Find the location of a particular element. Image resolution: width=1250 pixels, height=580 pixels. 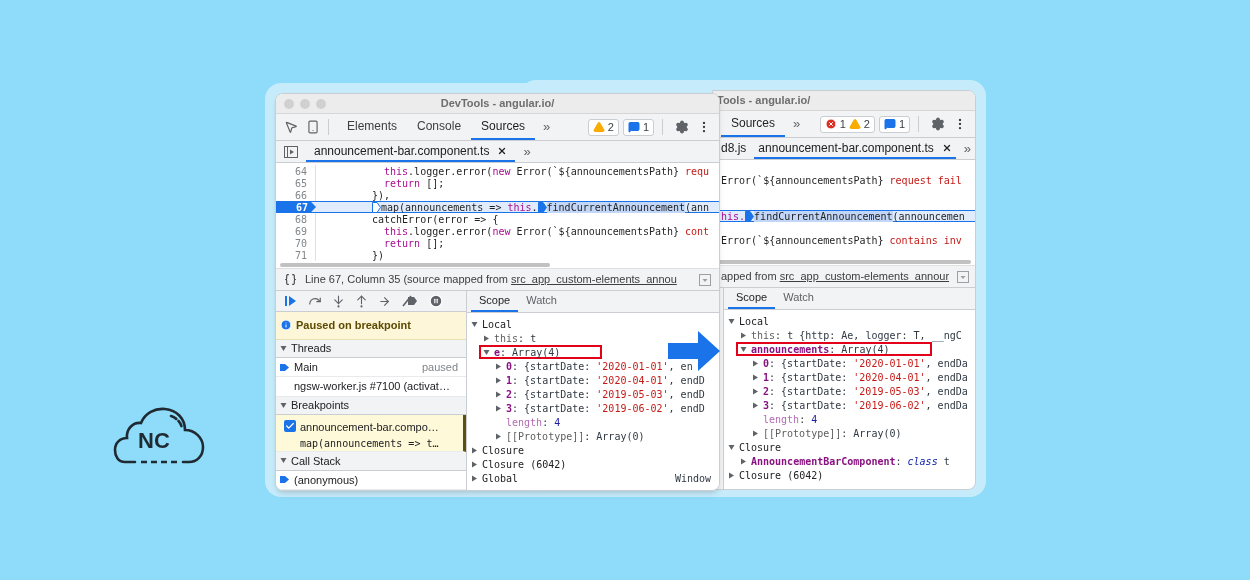

line-number: 69 is located at coordinates (296, 231).